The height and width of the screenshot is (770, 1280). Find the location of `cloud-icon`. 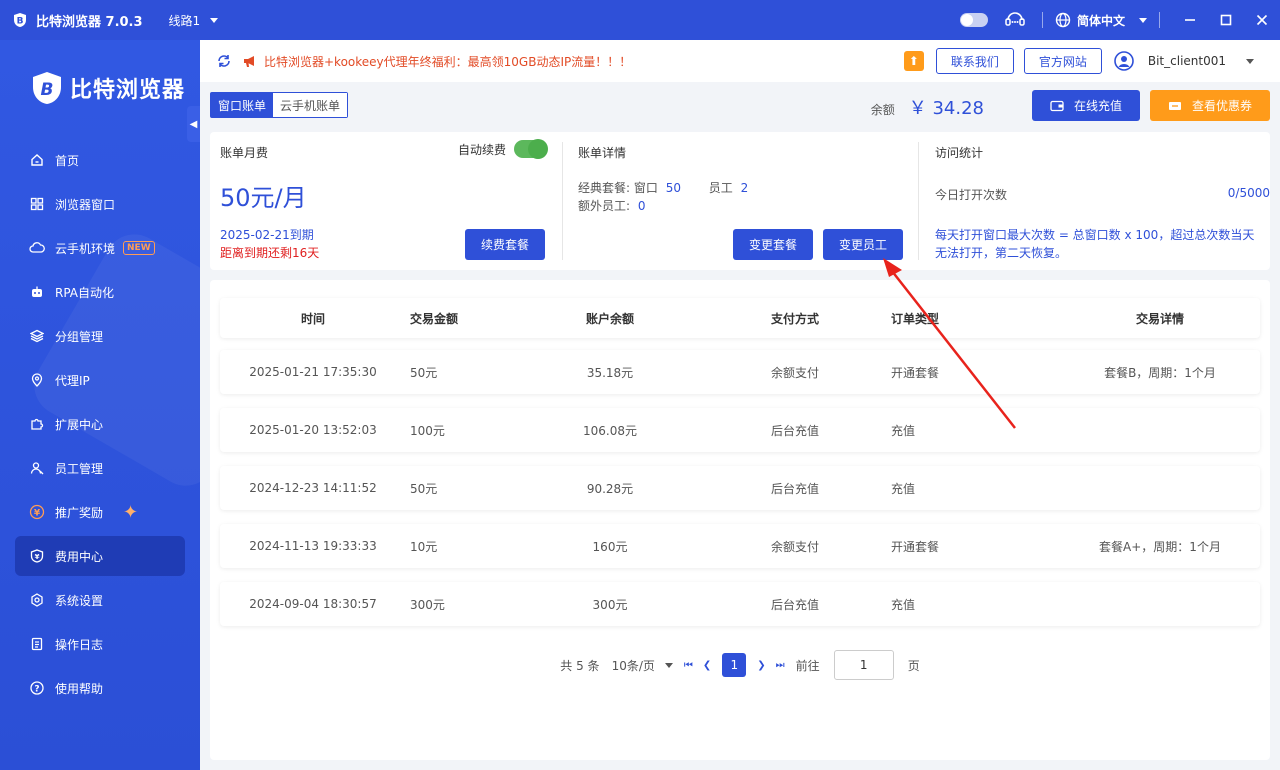

cloud-icon is located at coordinates (37, 248).